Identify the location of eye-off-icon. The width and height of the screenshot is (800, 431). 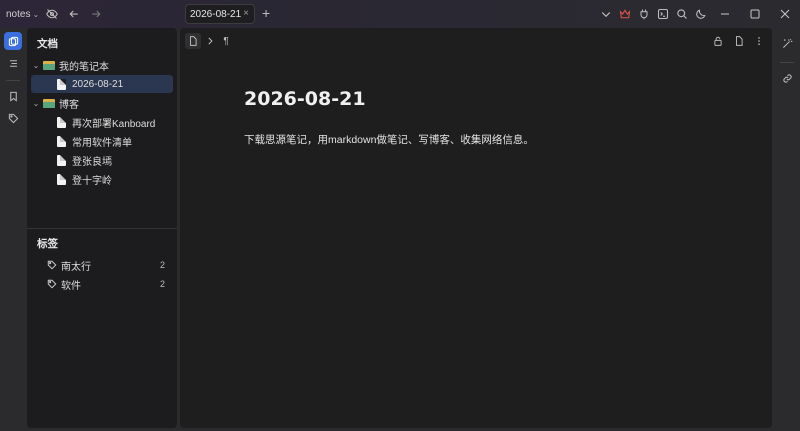
(52, 14).